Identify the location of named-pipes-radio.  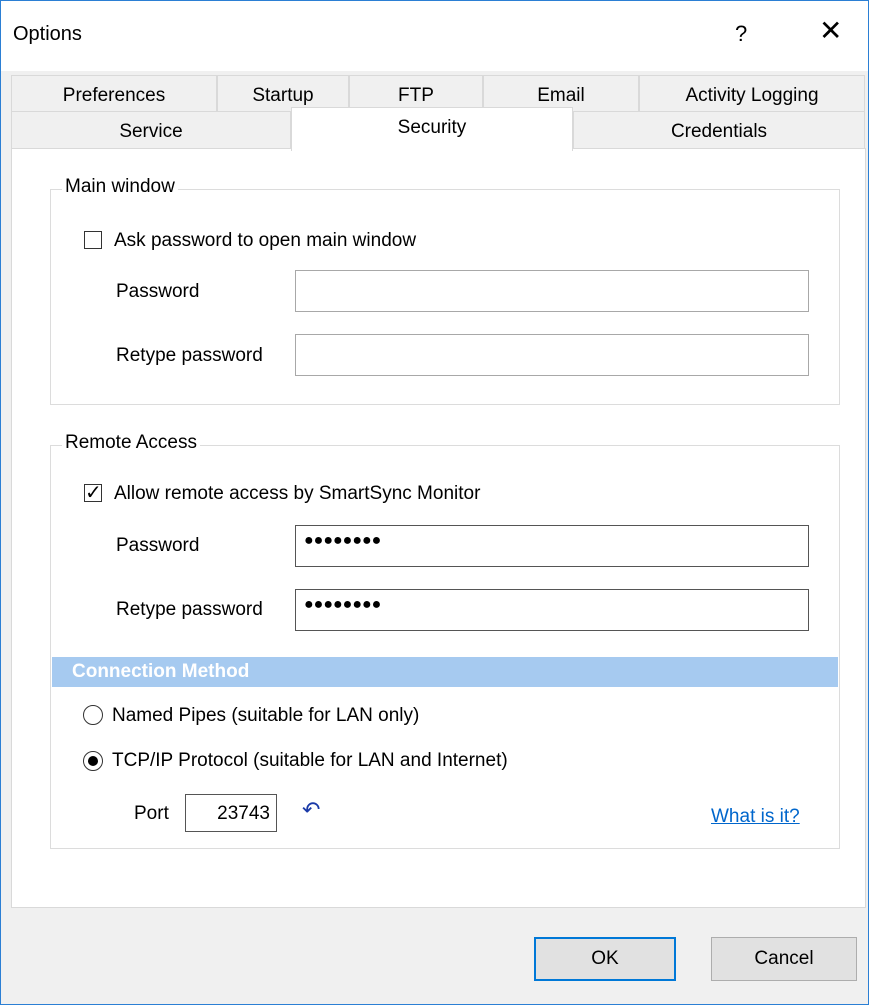
(93, 715).